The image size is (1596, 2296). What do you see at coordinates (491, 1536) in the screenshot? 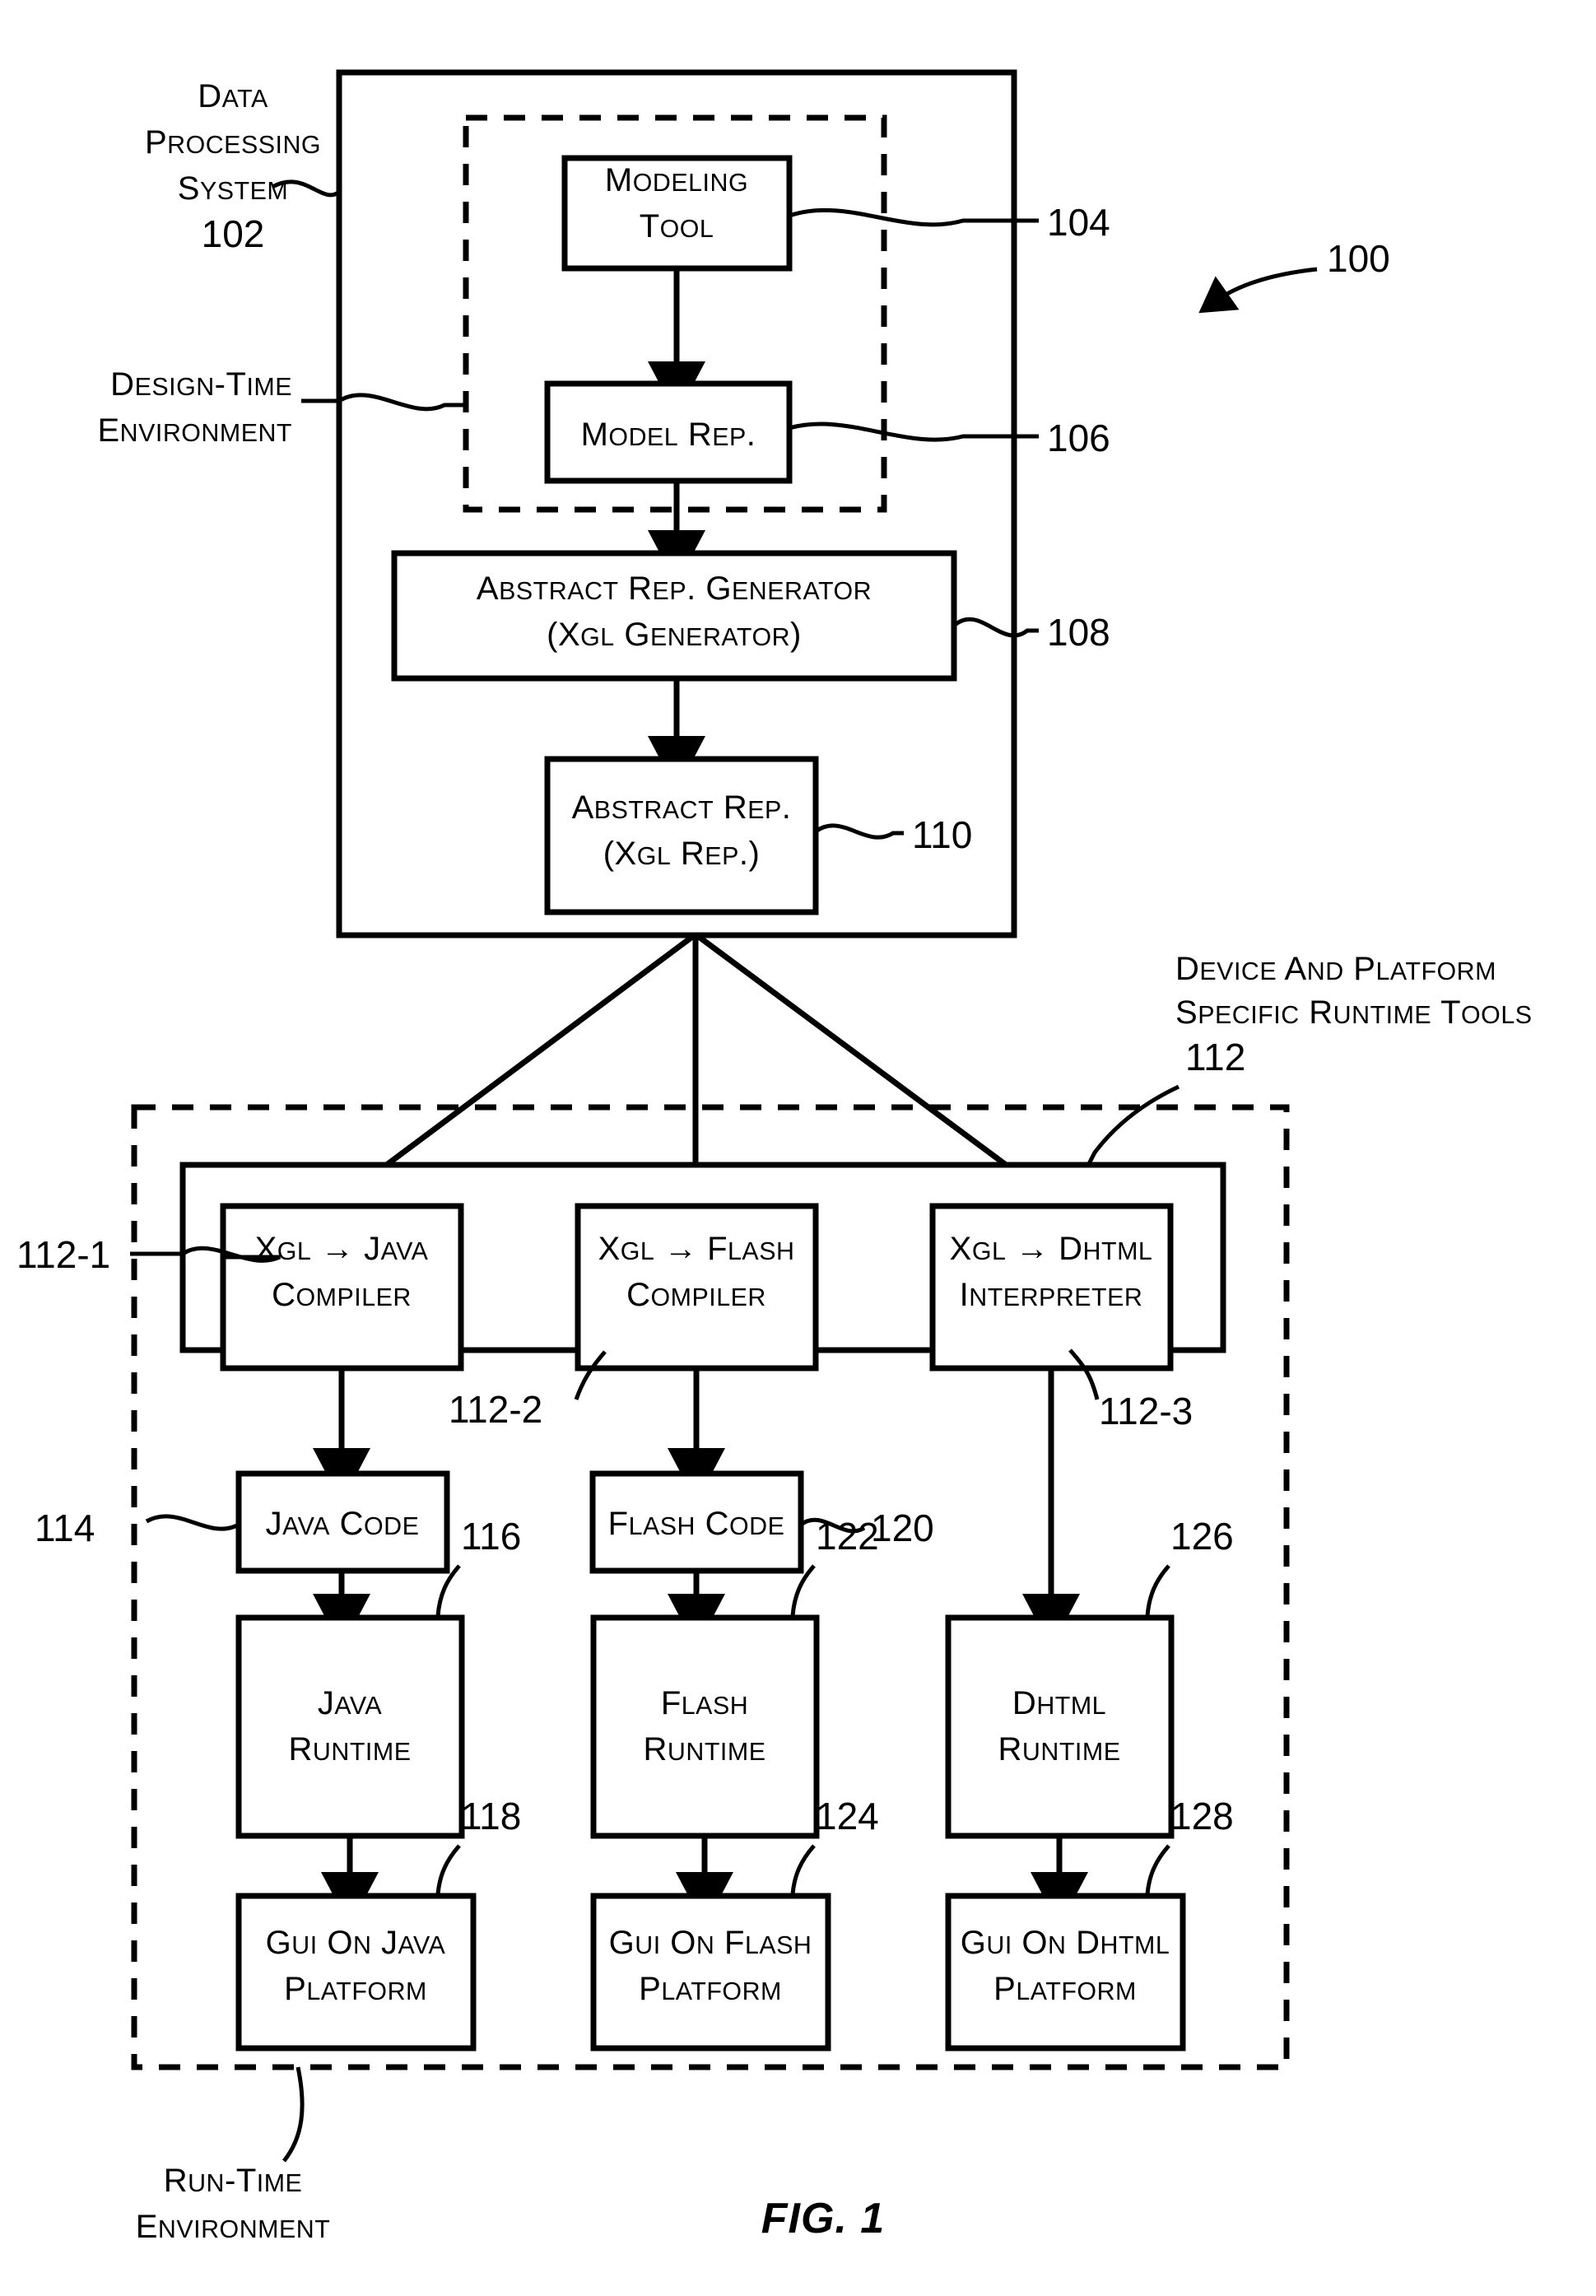
I see `ref-116: 116` at bounding box center [491, 1536].